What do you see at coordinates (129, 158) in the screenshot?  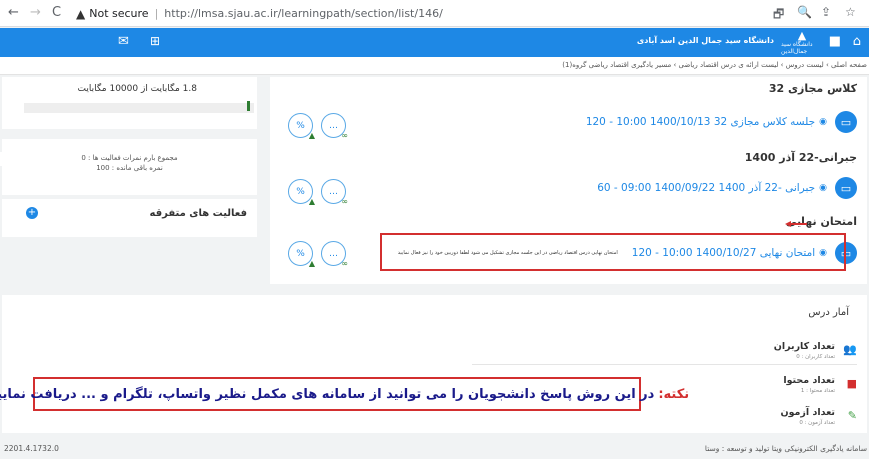 I see `score-total-text: مجموع بارم نمرات فعالیت ها : 0` at bounding box center [129, 158].